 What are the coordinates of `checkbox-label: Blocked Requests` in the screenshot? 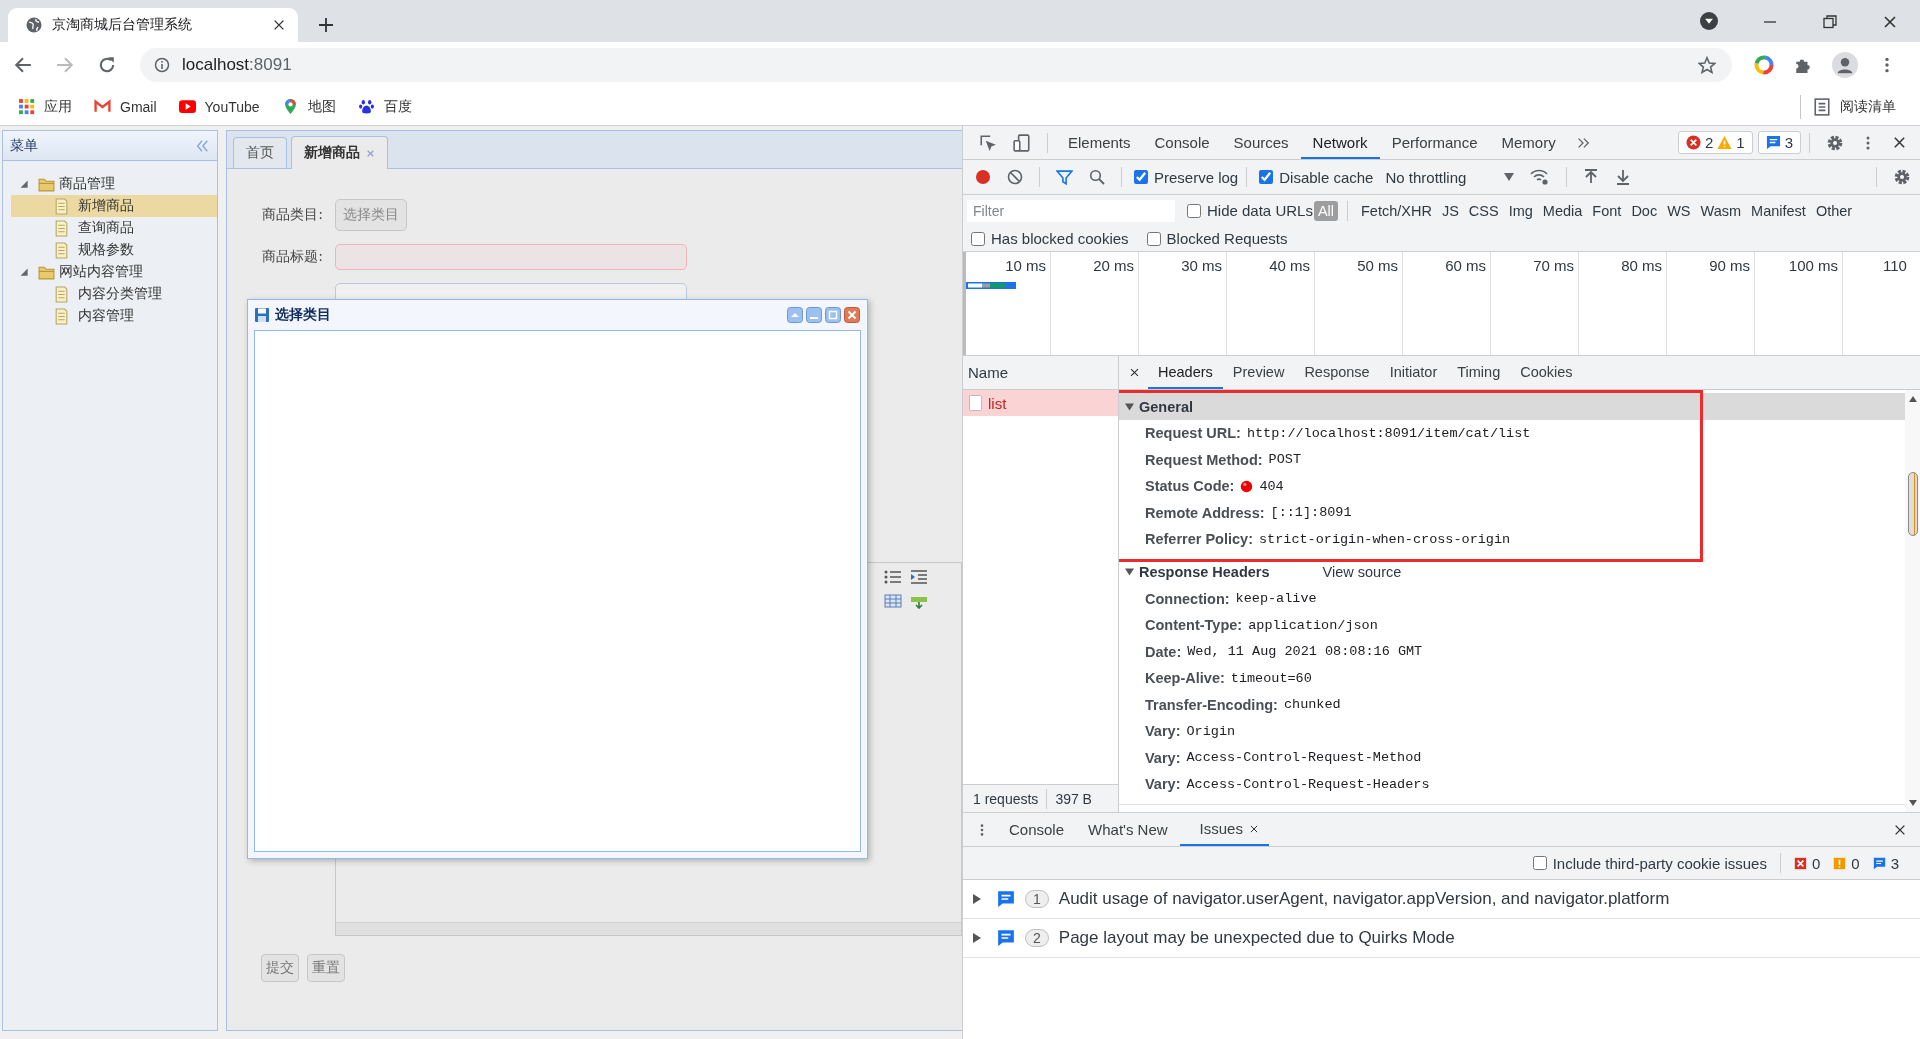 It's located at (1227, 238).